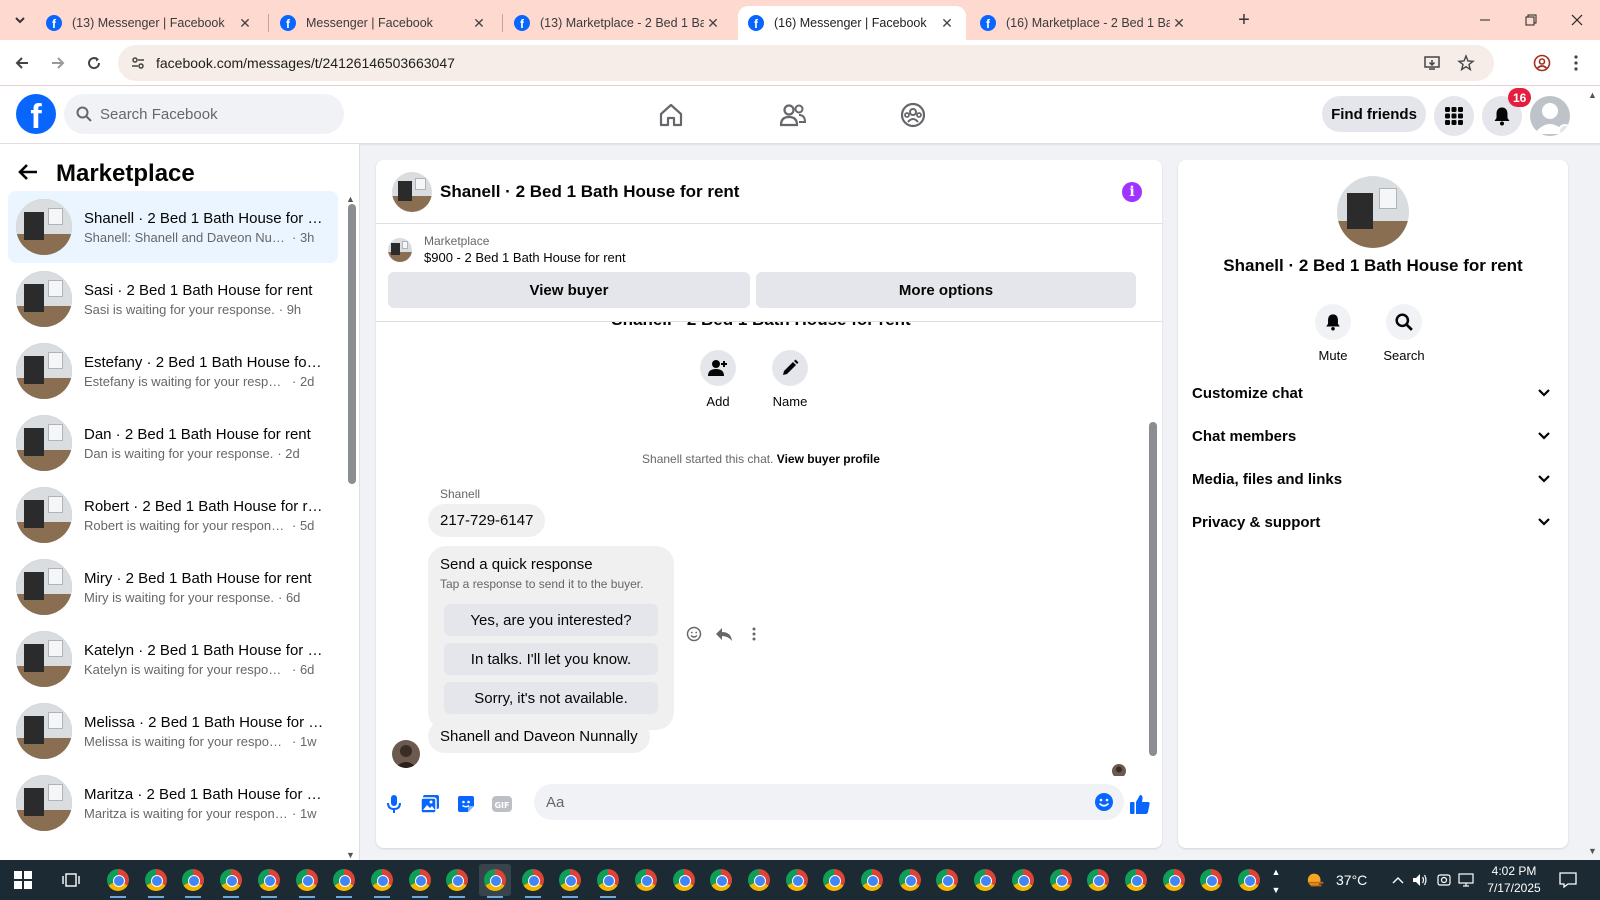  What do you see at coordinates (1577, 20) in the screenshot?
I see `close-window-button` at bounding box center [1577, 20].